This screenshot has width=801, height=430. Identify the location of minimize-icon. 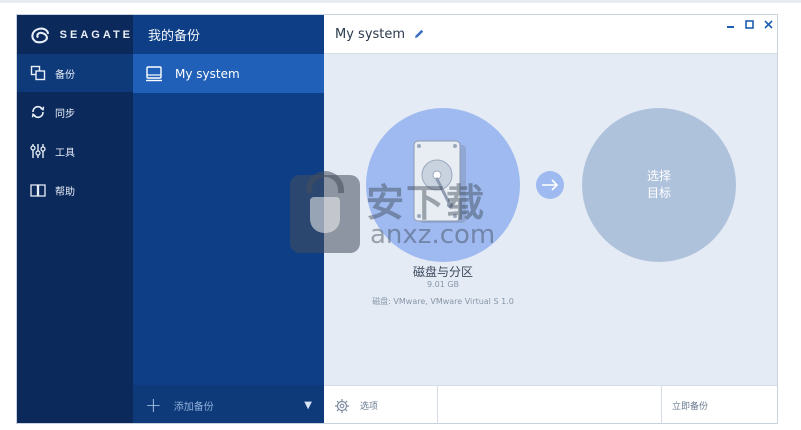
(730, 24).